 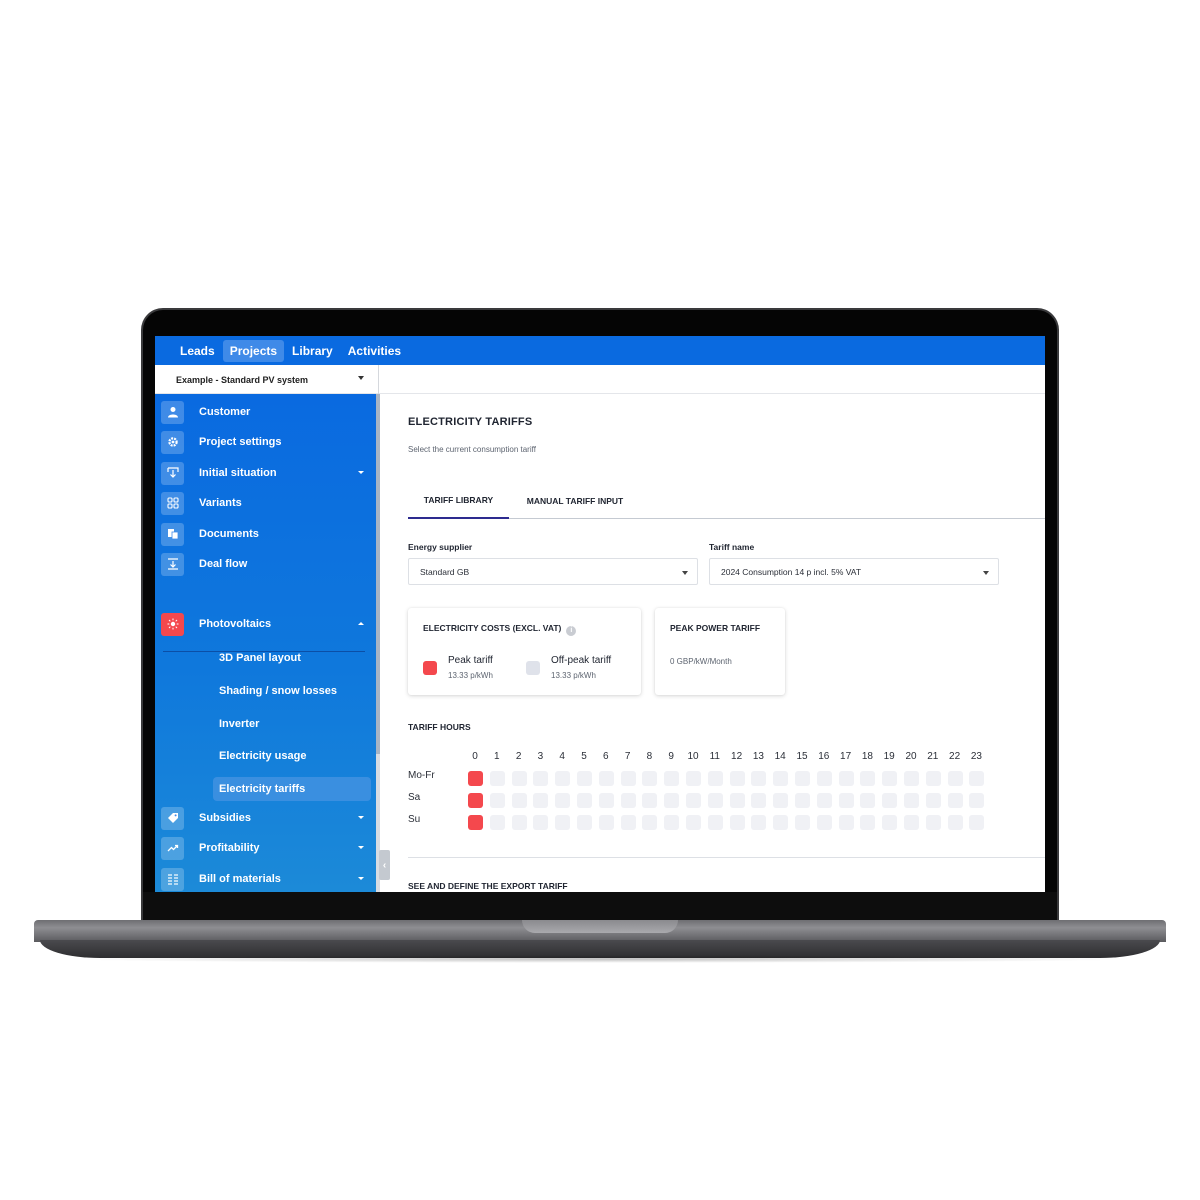 What do you see at coordinates (266, 818) in the screenshot?
I see `sidebar-item-subsidies: Subsidies` at bounding box center [266, 818].